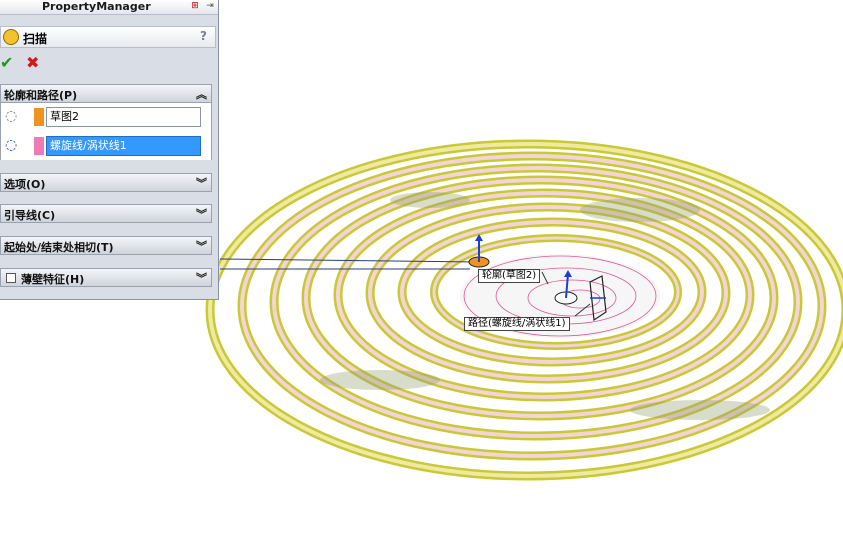 This screenshot has width=843, height=536. I want to click on sweep-feature-icon, so click(11, 37).